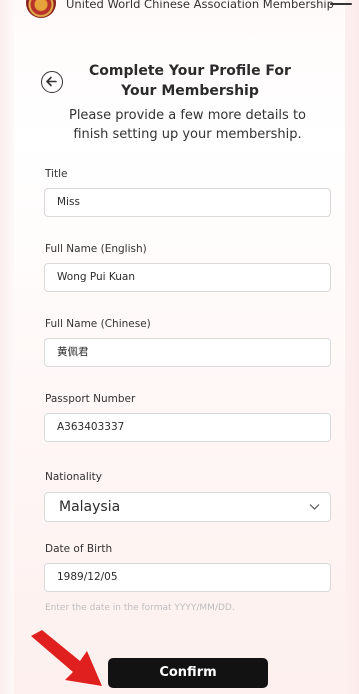  Describe the element at coordinates (140, 608) in the screenshot. I see `dob-hint: Enter the date in the format YYYY/MM/DD.` at that location.